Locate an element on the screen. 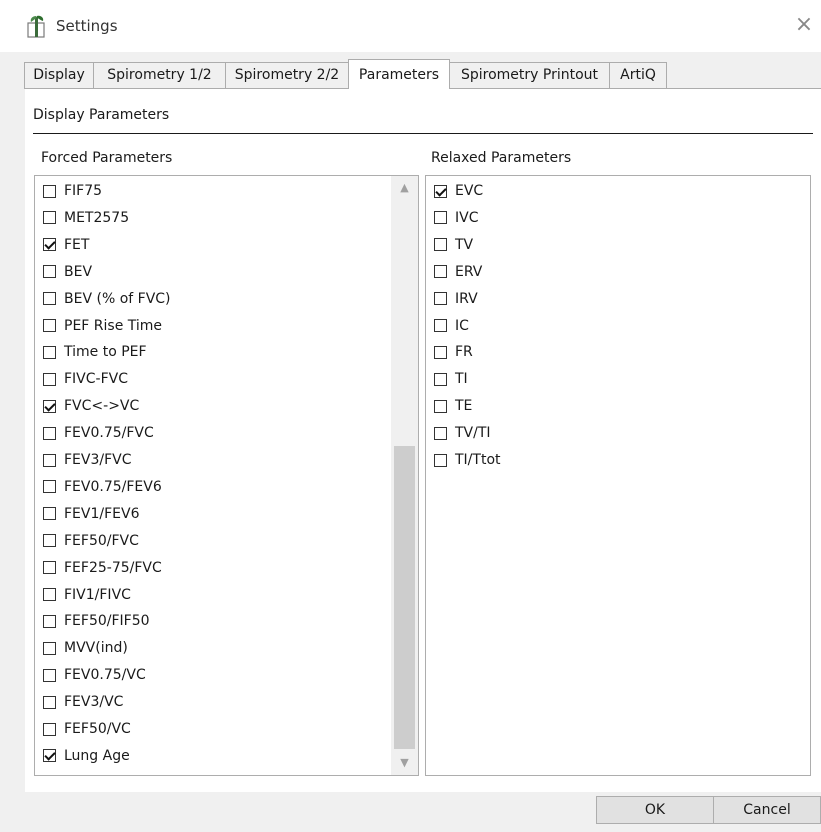 The height and width of the screenshot is (832, 821). forced-parameter-item: BEV (% of FVC) is located at coordinates (107, 299).